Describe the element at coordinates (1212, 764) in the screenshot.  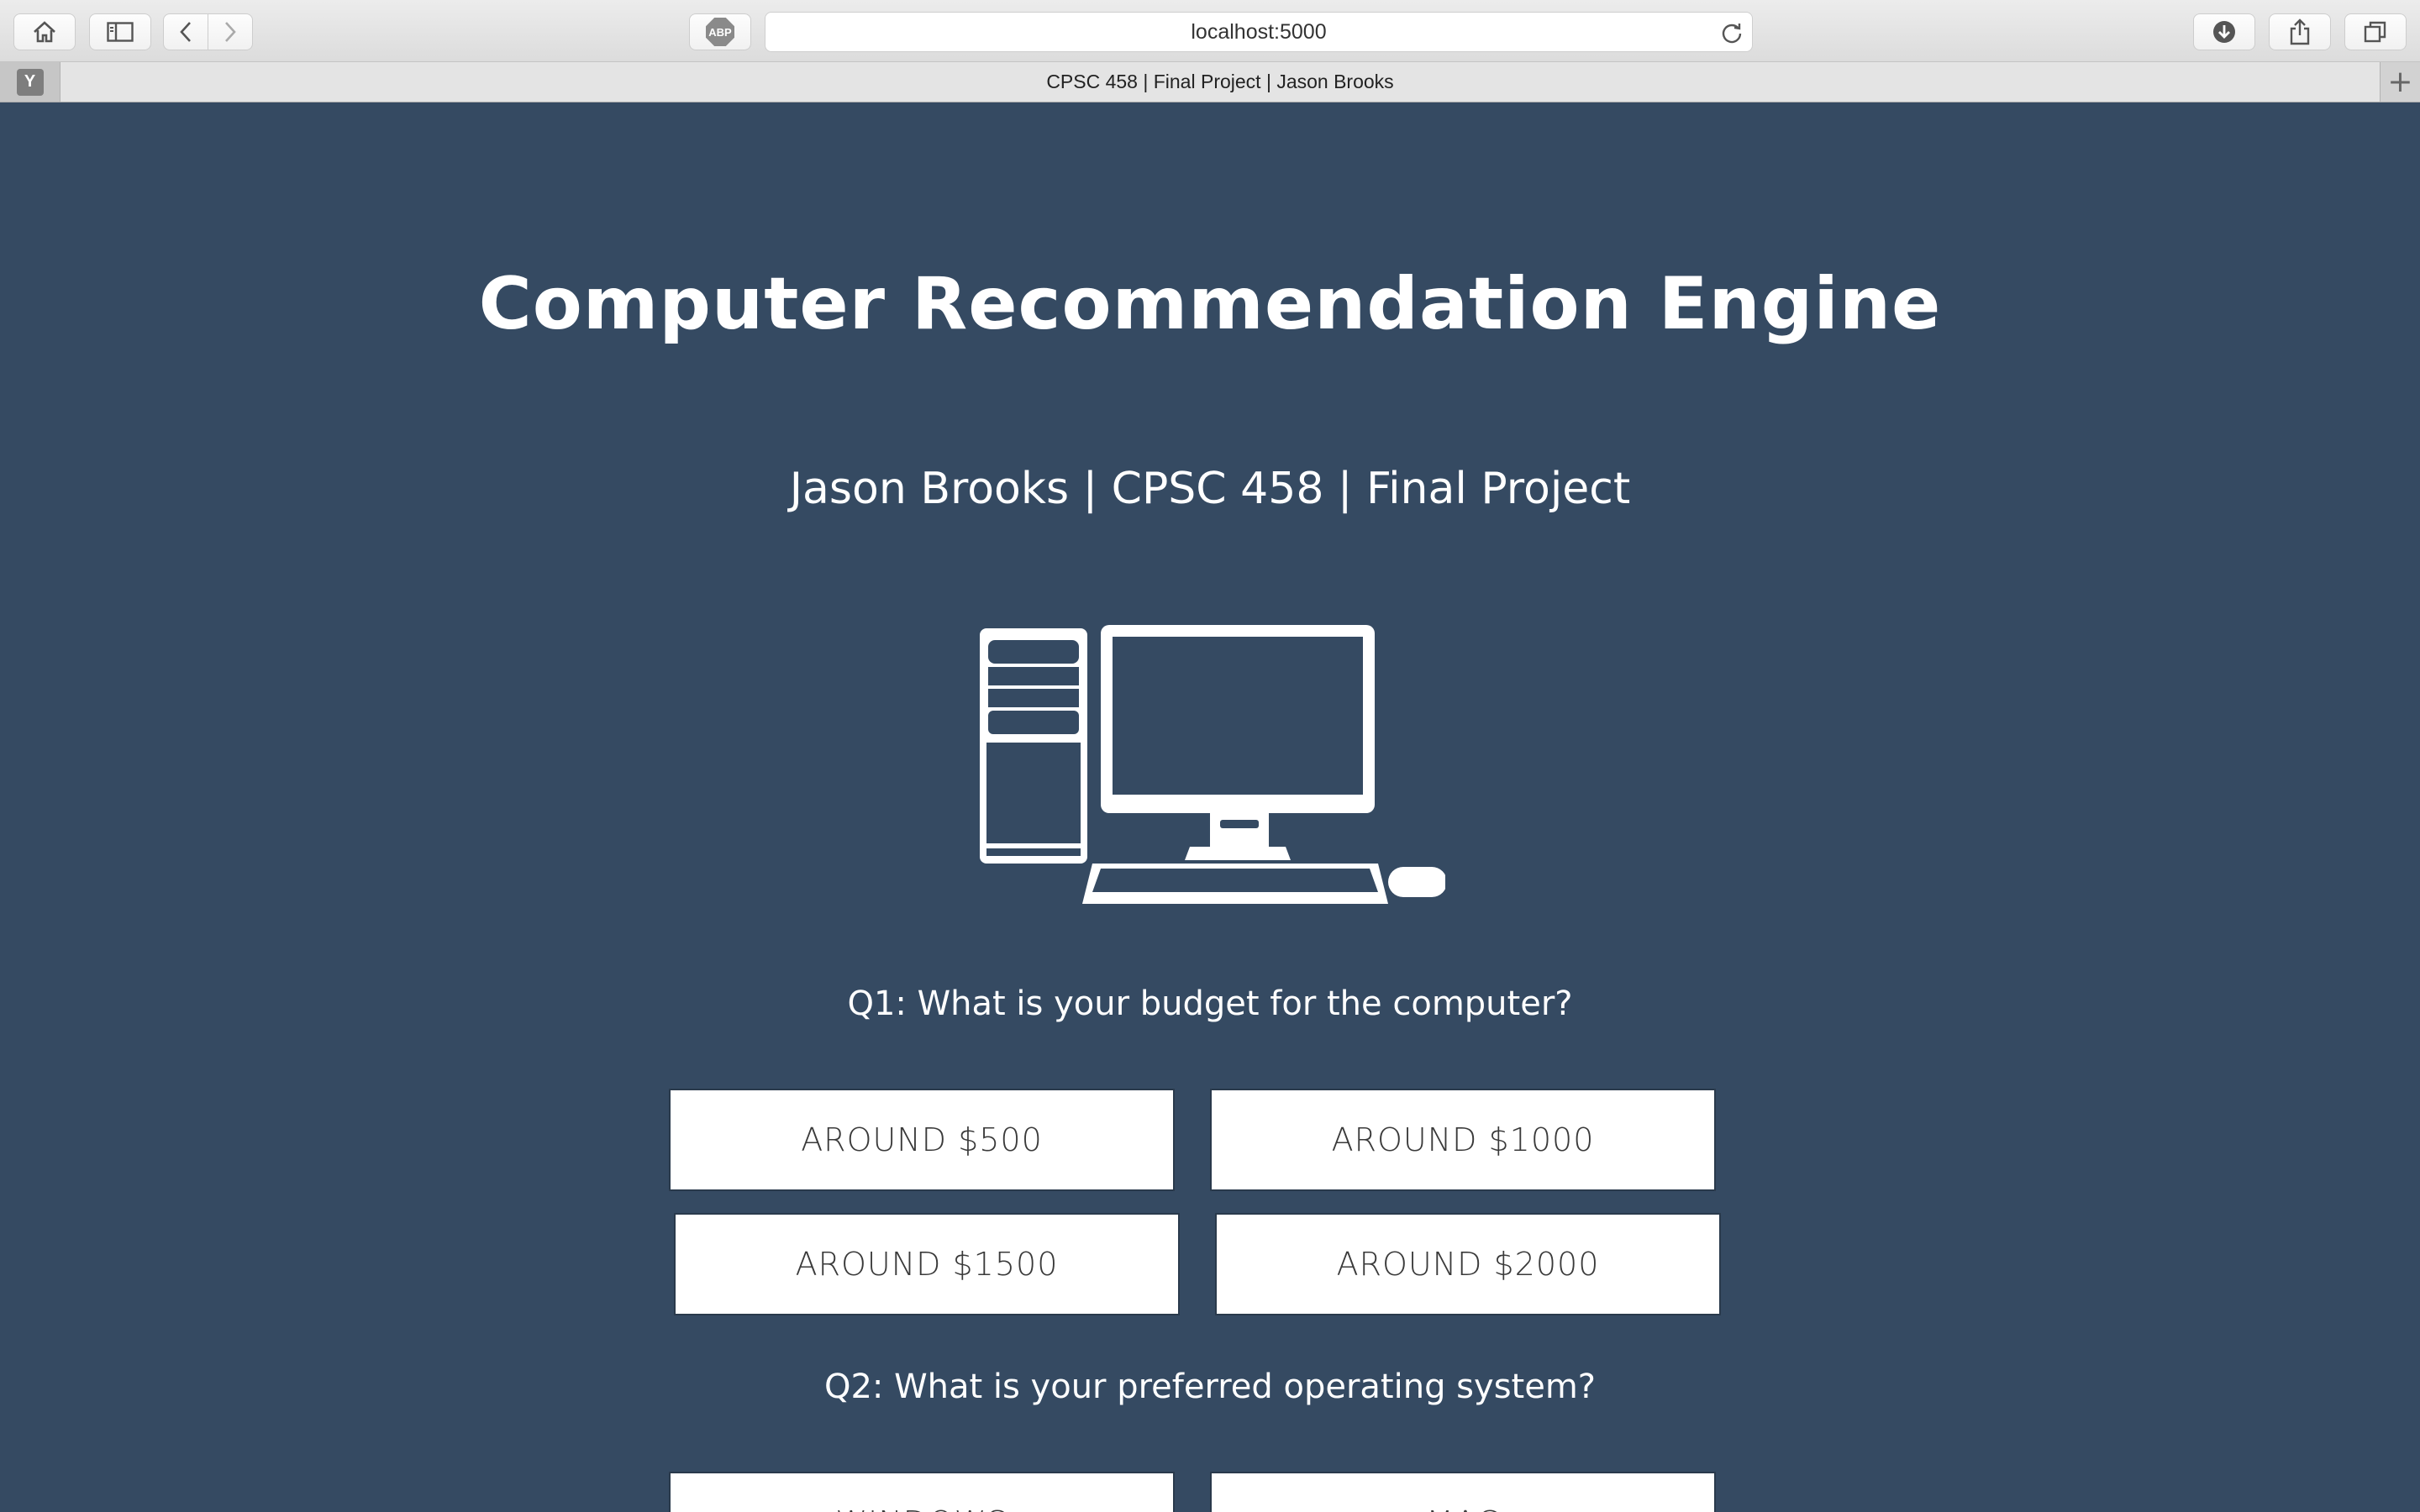
I see `desktop-computer-icon` at that location.